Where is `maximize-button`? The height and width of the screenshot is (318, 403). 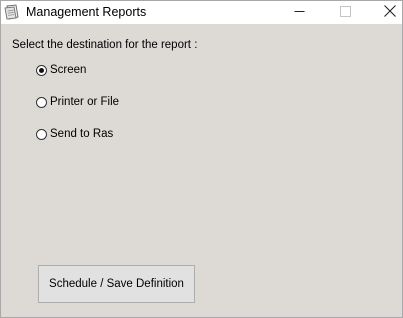 maximize-button is located at coordinates (345, 12).